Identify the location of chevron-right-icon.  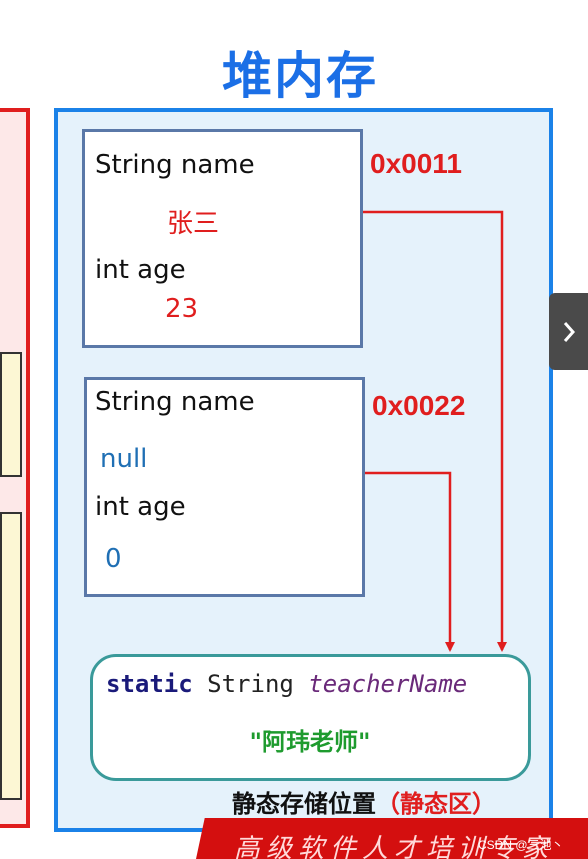
(569, 331).